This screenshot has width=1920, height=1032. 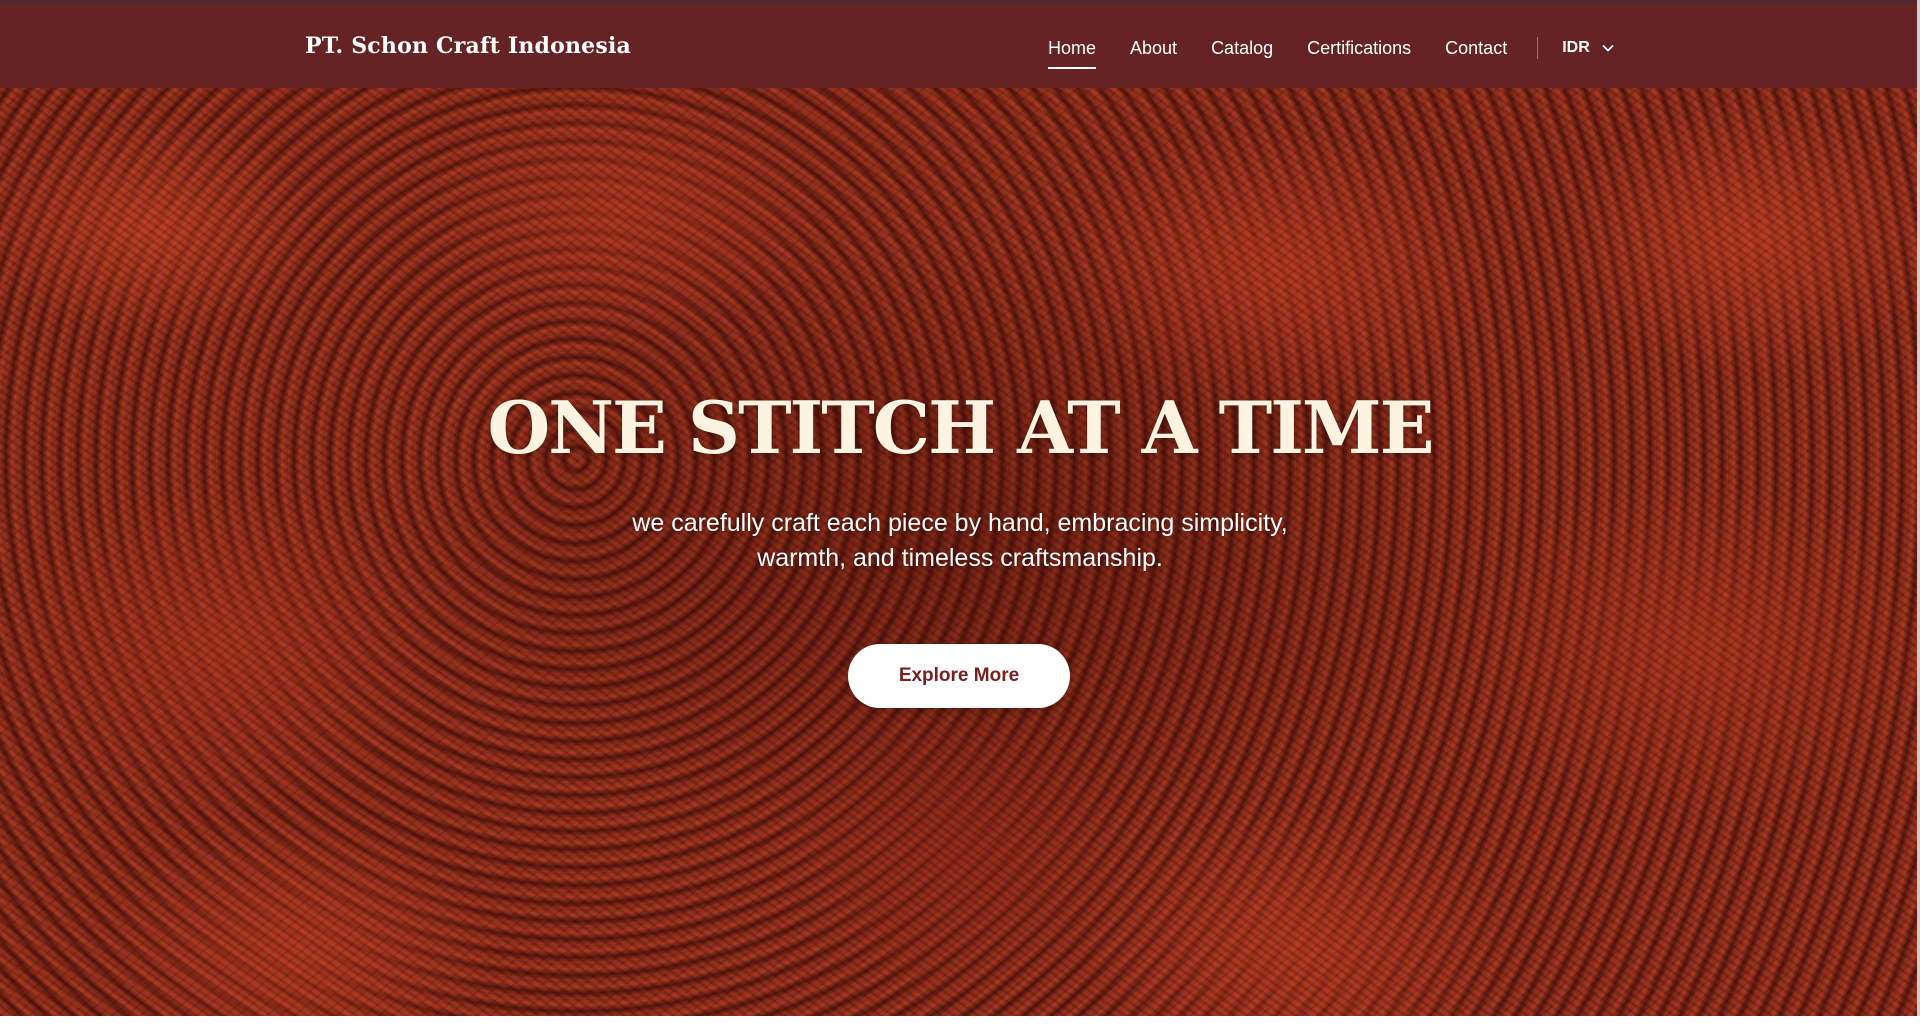 What do you see at coordinates (1072, 50) in the screenshot?
I see `nav-home-link: Home` at bounding box center [1072, 50].